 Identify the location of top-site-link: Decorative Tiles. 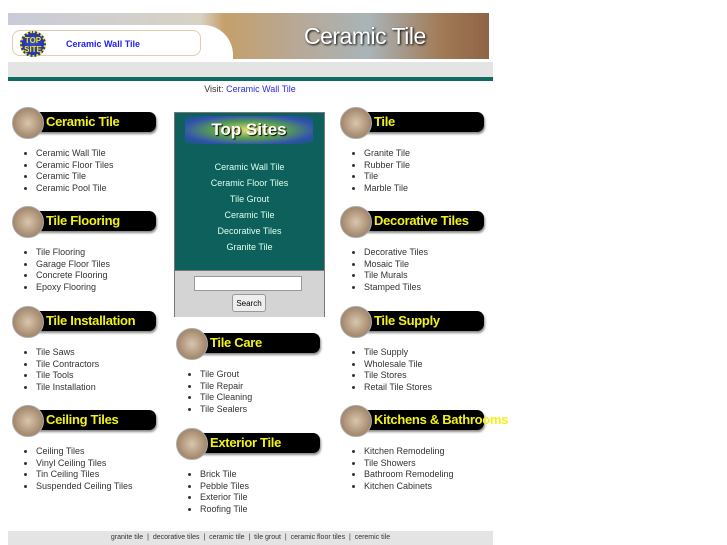
(249, 231).